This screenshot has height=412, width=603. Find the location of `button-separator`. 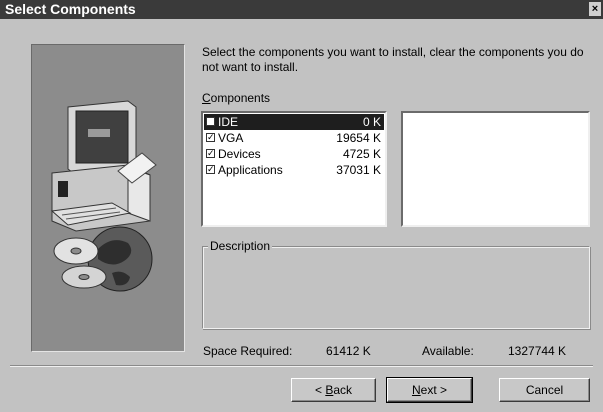

button-separator is located at coordinates (301, 366).